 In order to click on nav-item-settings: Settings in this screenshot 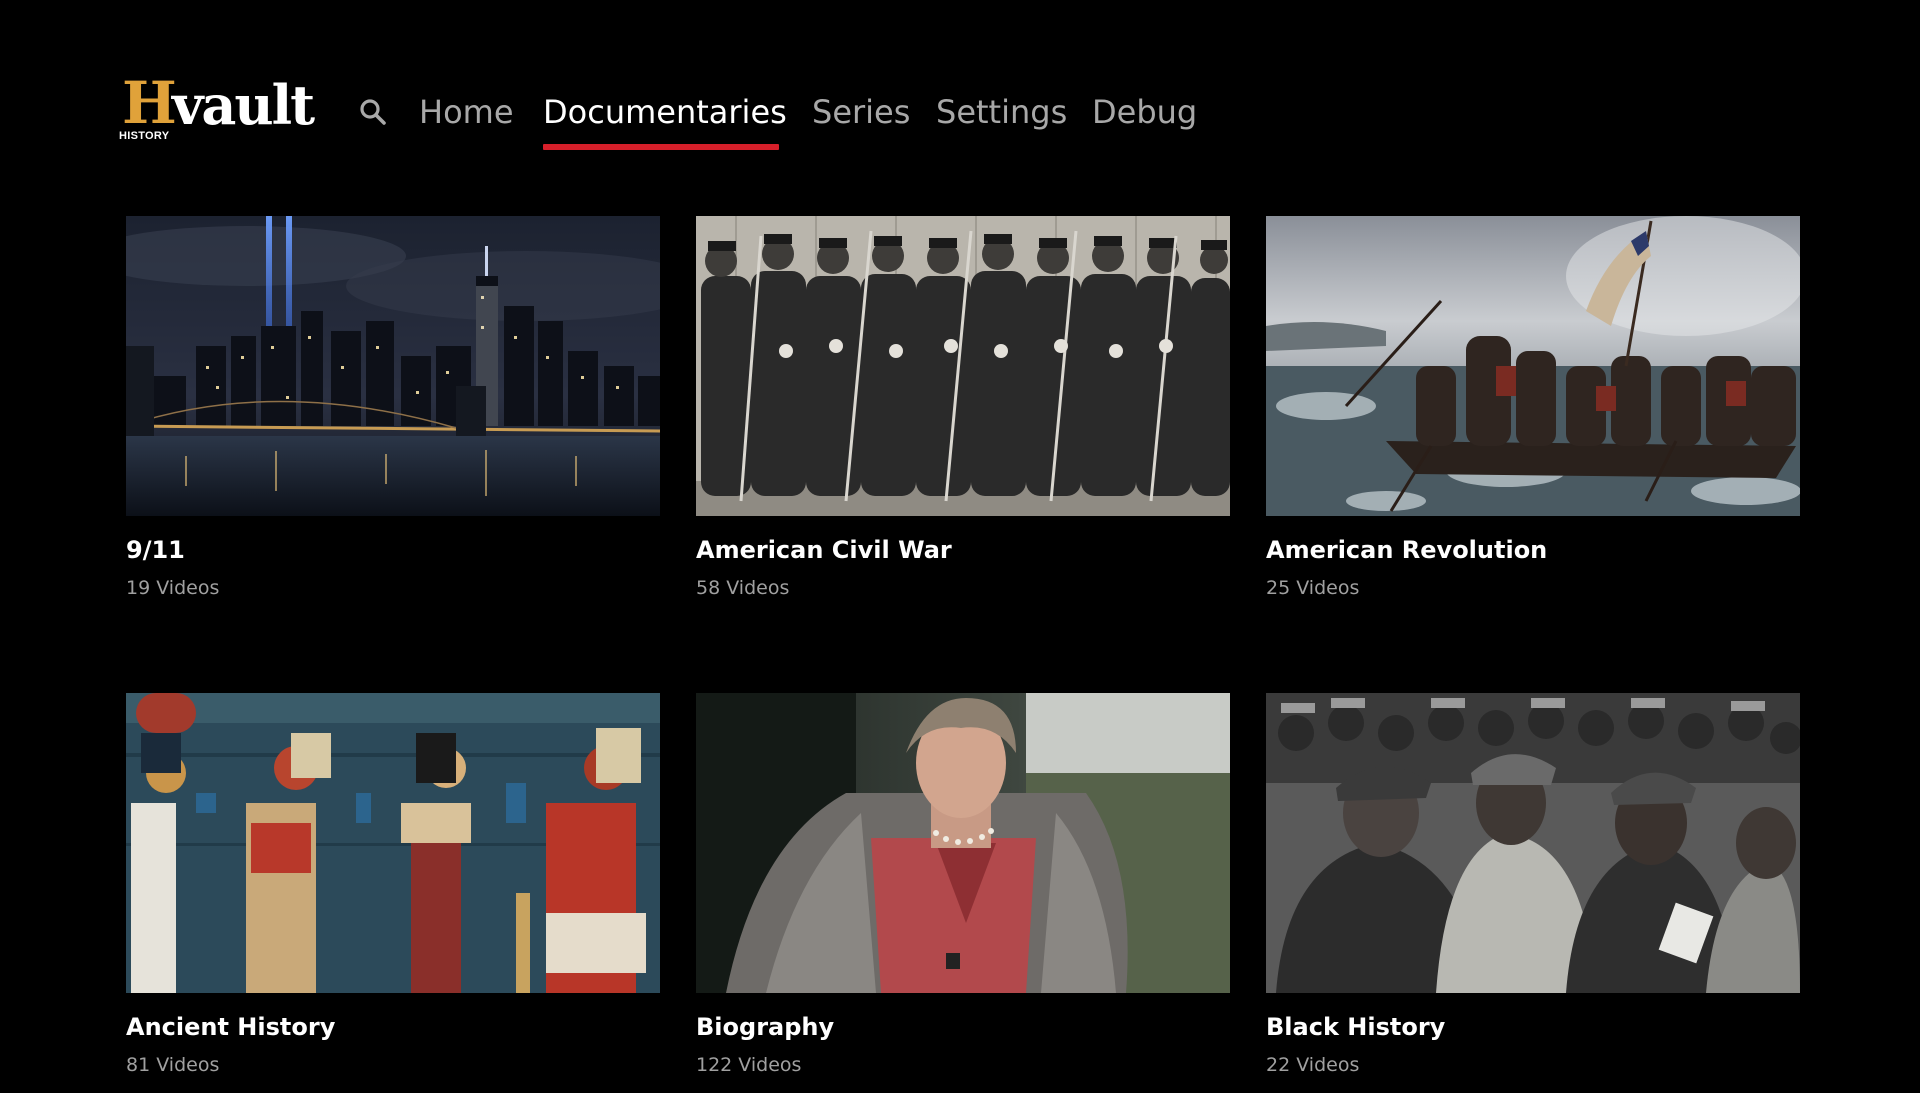, I will do `click(1001, 112)`.